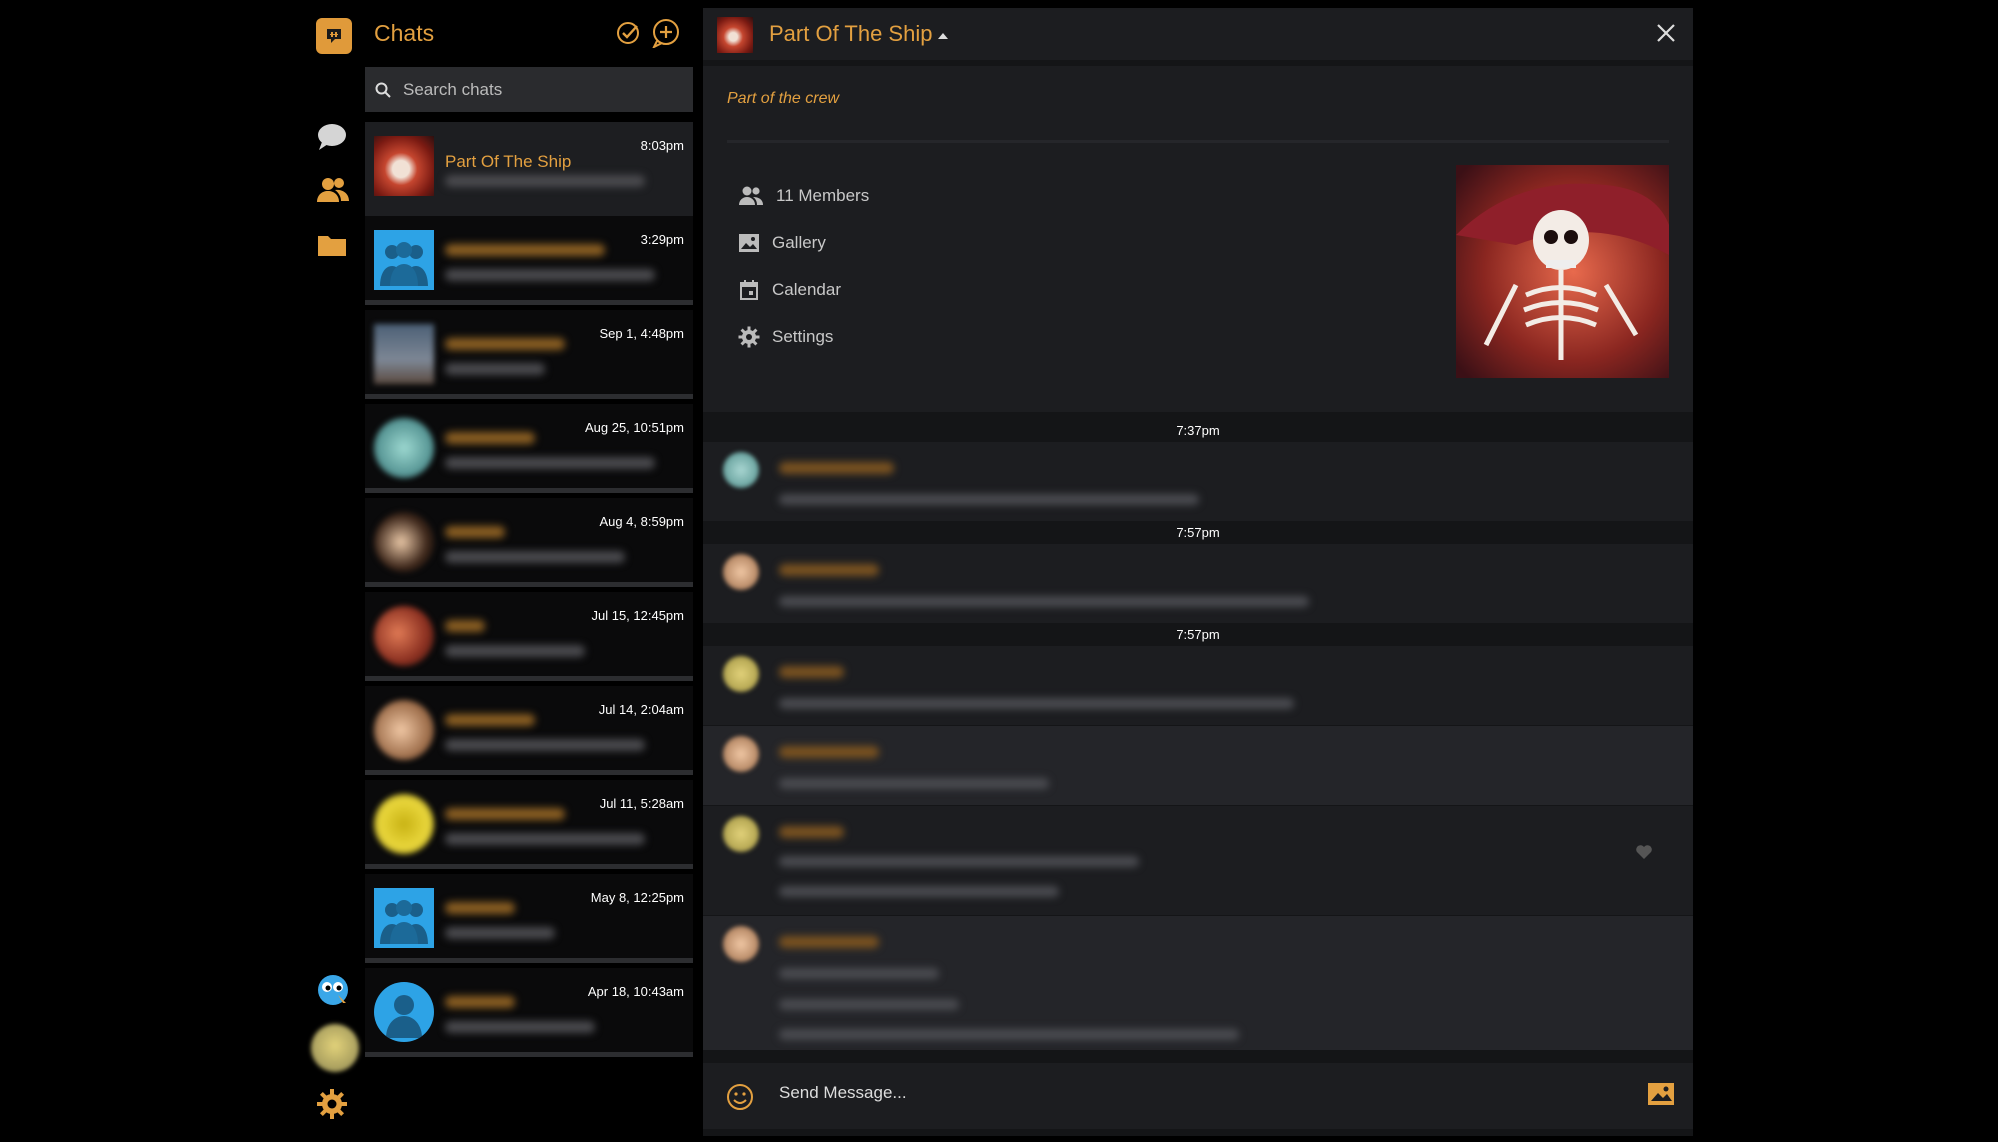  What do you see at coordinates (806, 289) in the screenshot?
I see `calendar-label: Calendar` at bounding box center [806, 289].